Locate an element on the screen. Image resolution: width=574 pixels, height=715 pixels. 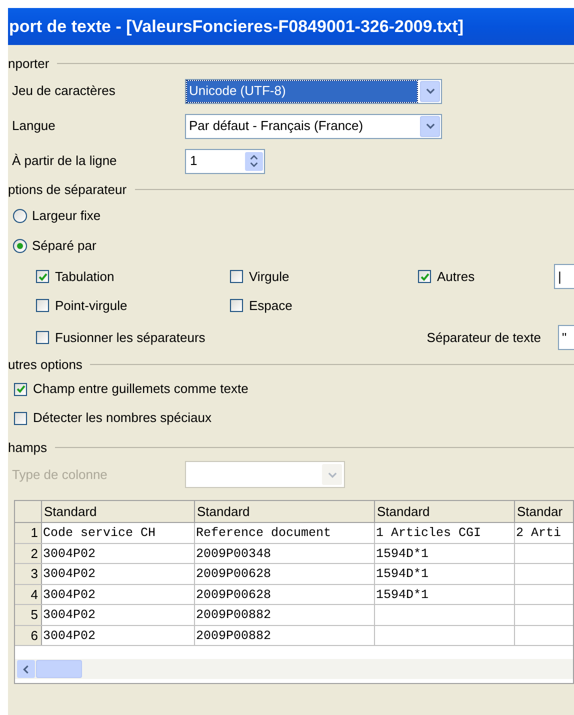
checkbox-label: Fusionner les séparateurs is located at coordinates (130, 337).